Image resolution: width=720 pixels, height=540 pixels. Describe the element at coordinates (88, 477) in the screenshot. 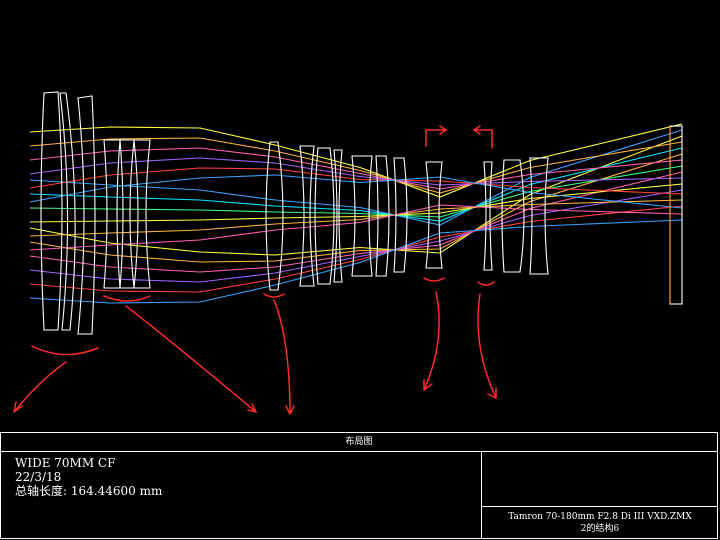

I see `title-block-info: WIDE 70MM CF 22/3/18 总轴长度: 164.44600 mm` at that location.